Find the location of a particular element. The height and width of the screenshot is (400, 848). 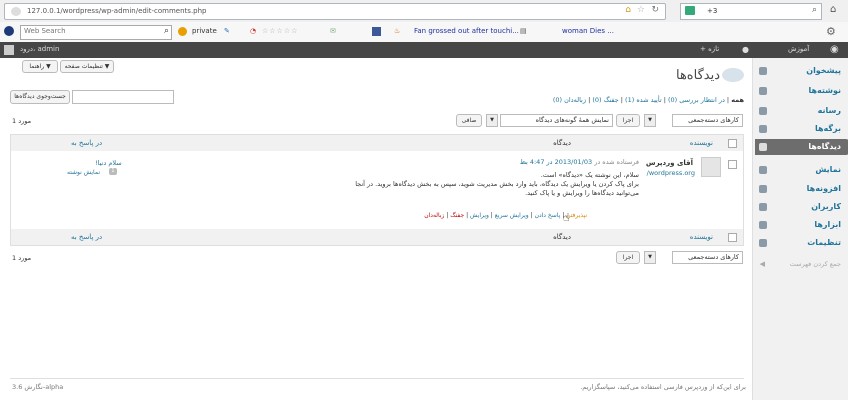

apply-button-bottom: اجرا is located at coordinates (628, 257).